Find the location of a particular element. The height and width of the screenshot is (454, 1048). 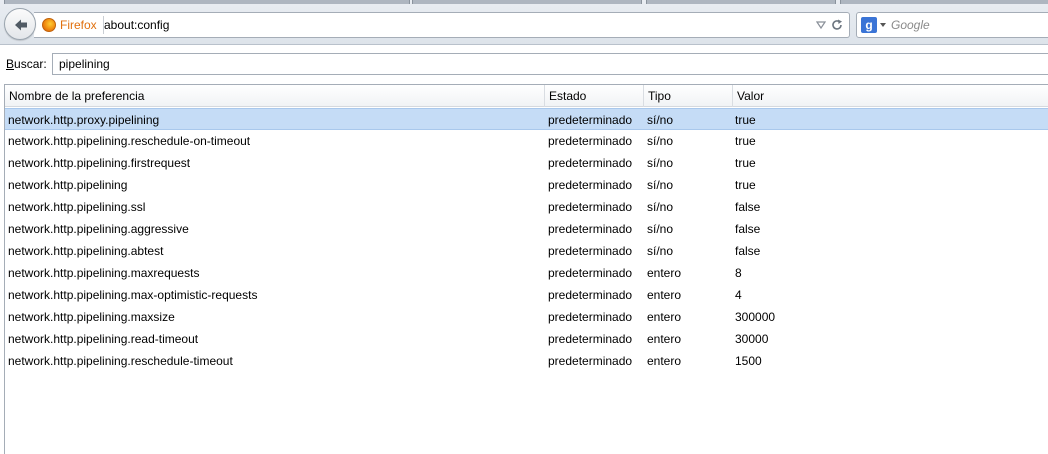

pref-value: 300000 is located at coordinates (755, 317).